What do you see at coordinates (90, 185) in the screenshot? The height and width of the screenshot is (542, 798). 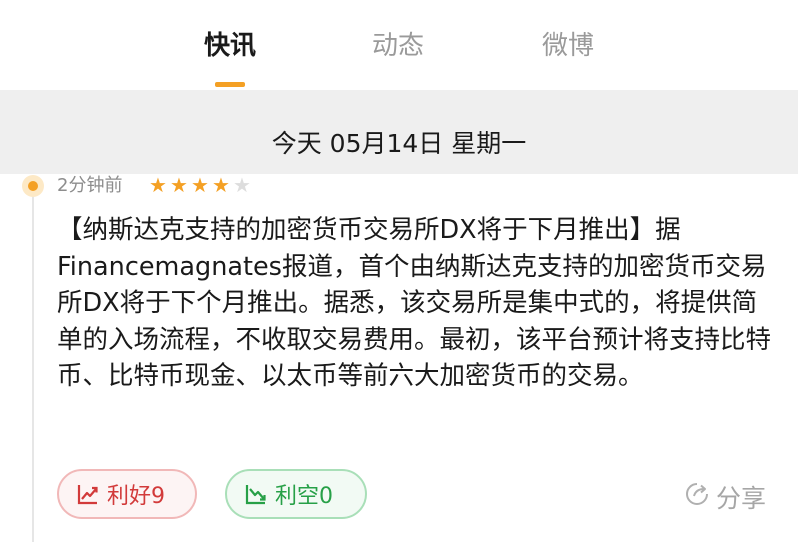 I see `news-time: 2分钟前` at bounding box center [90, 185].